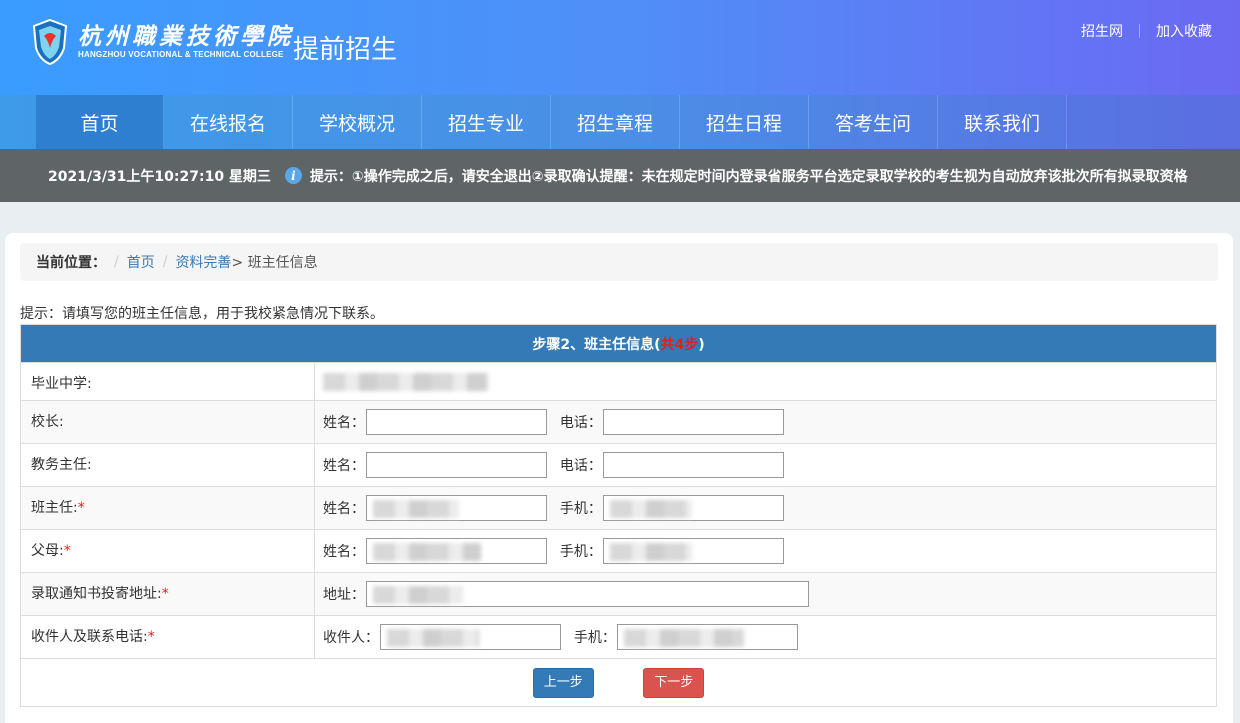 The image size is (1240, 723). What do you see at coordinates (873, 122) in the screenshot?
I see `nav-faq: 答考生问` at bounding box center [873, 122].